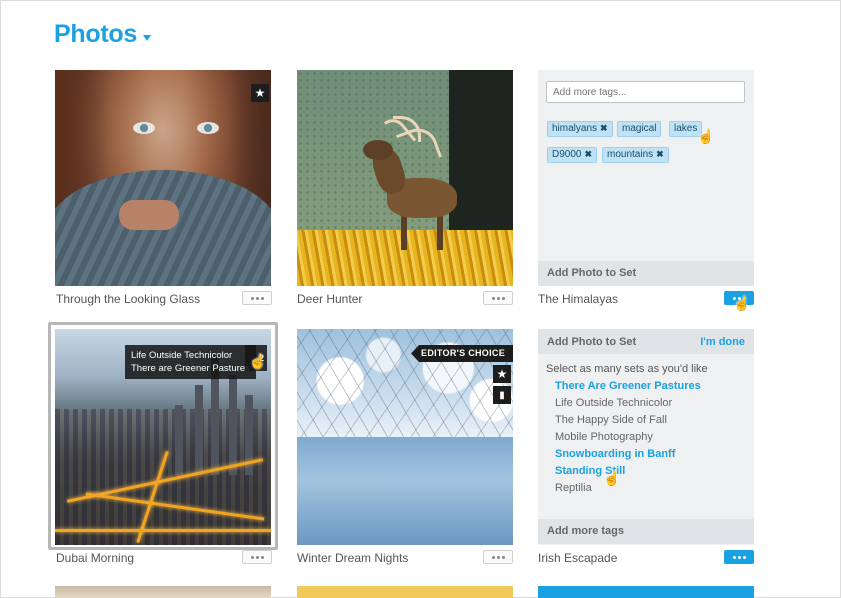  Describe the element at coordinates (163, 477) in the screenshot. I see `photo-city` at that location.